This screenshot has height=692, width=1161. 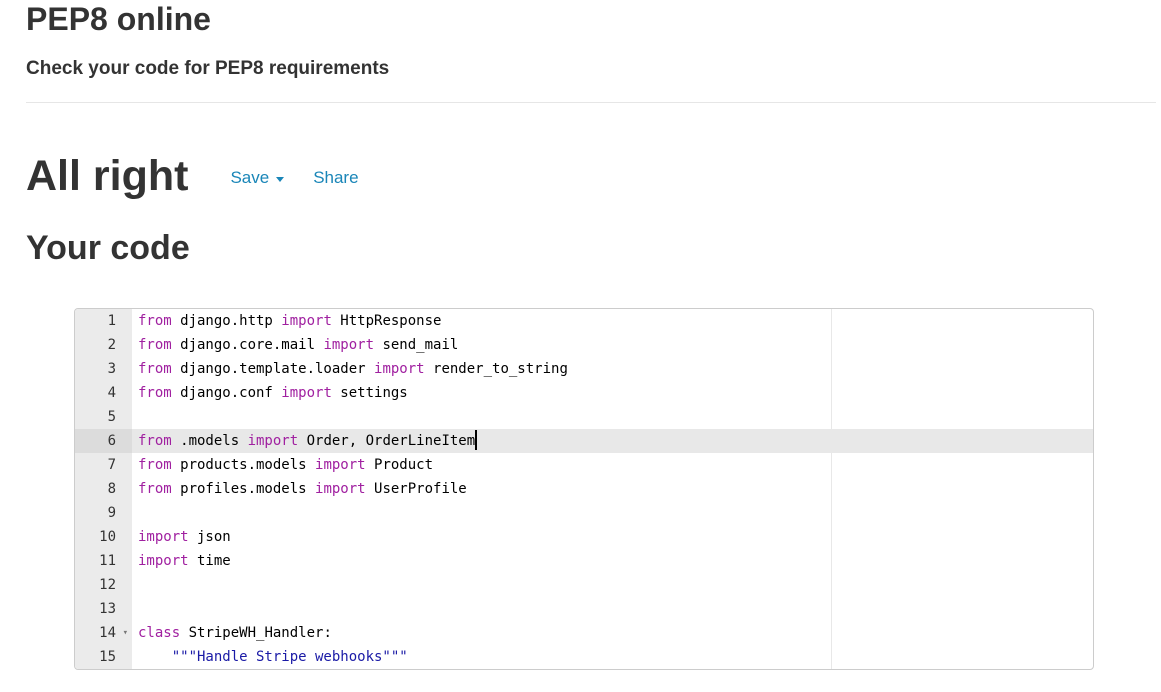 What do you see at coordinates (226, 393) in the screenshot?
I see `text-token: django.conf` at bounding box center [226, 393].